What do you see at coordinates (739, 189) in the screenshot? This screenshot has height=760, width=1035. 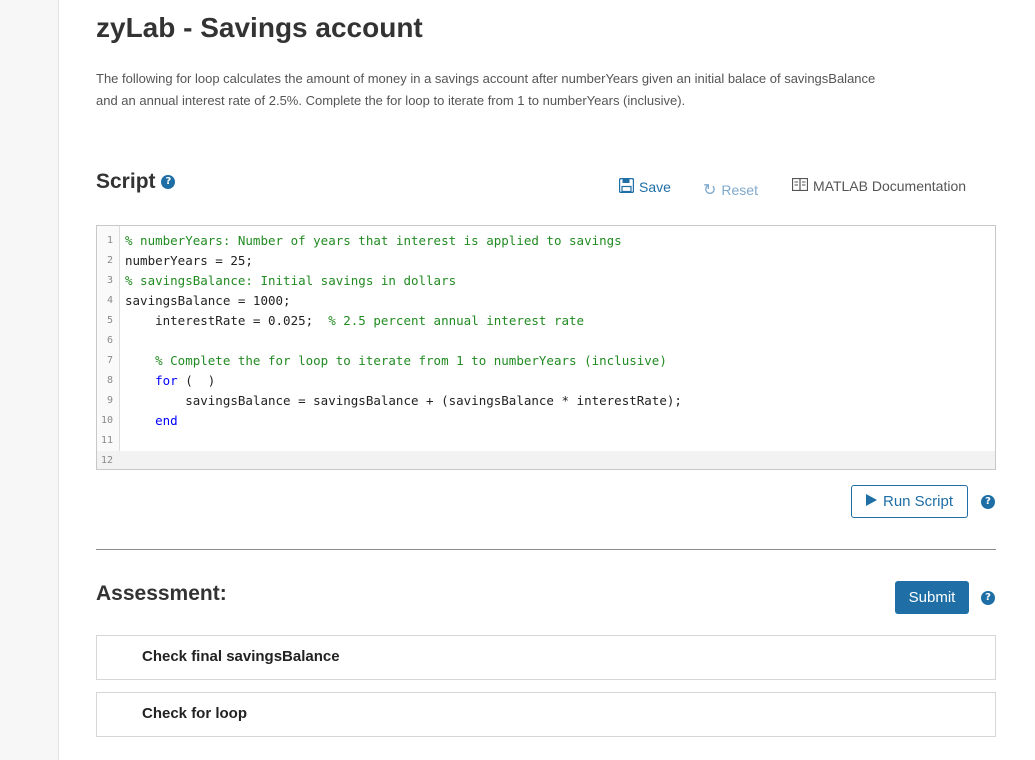 I see `reset-label: Reset` at bounding box center [739, 189].